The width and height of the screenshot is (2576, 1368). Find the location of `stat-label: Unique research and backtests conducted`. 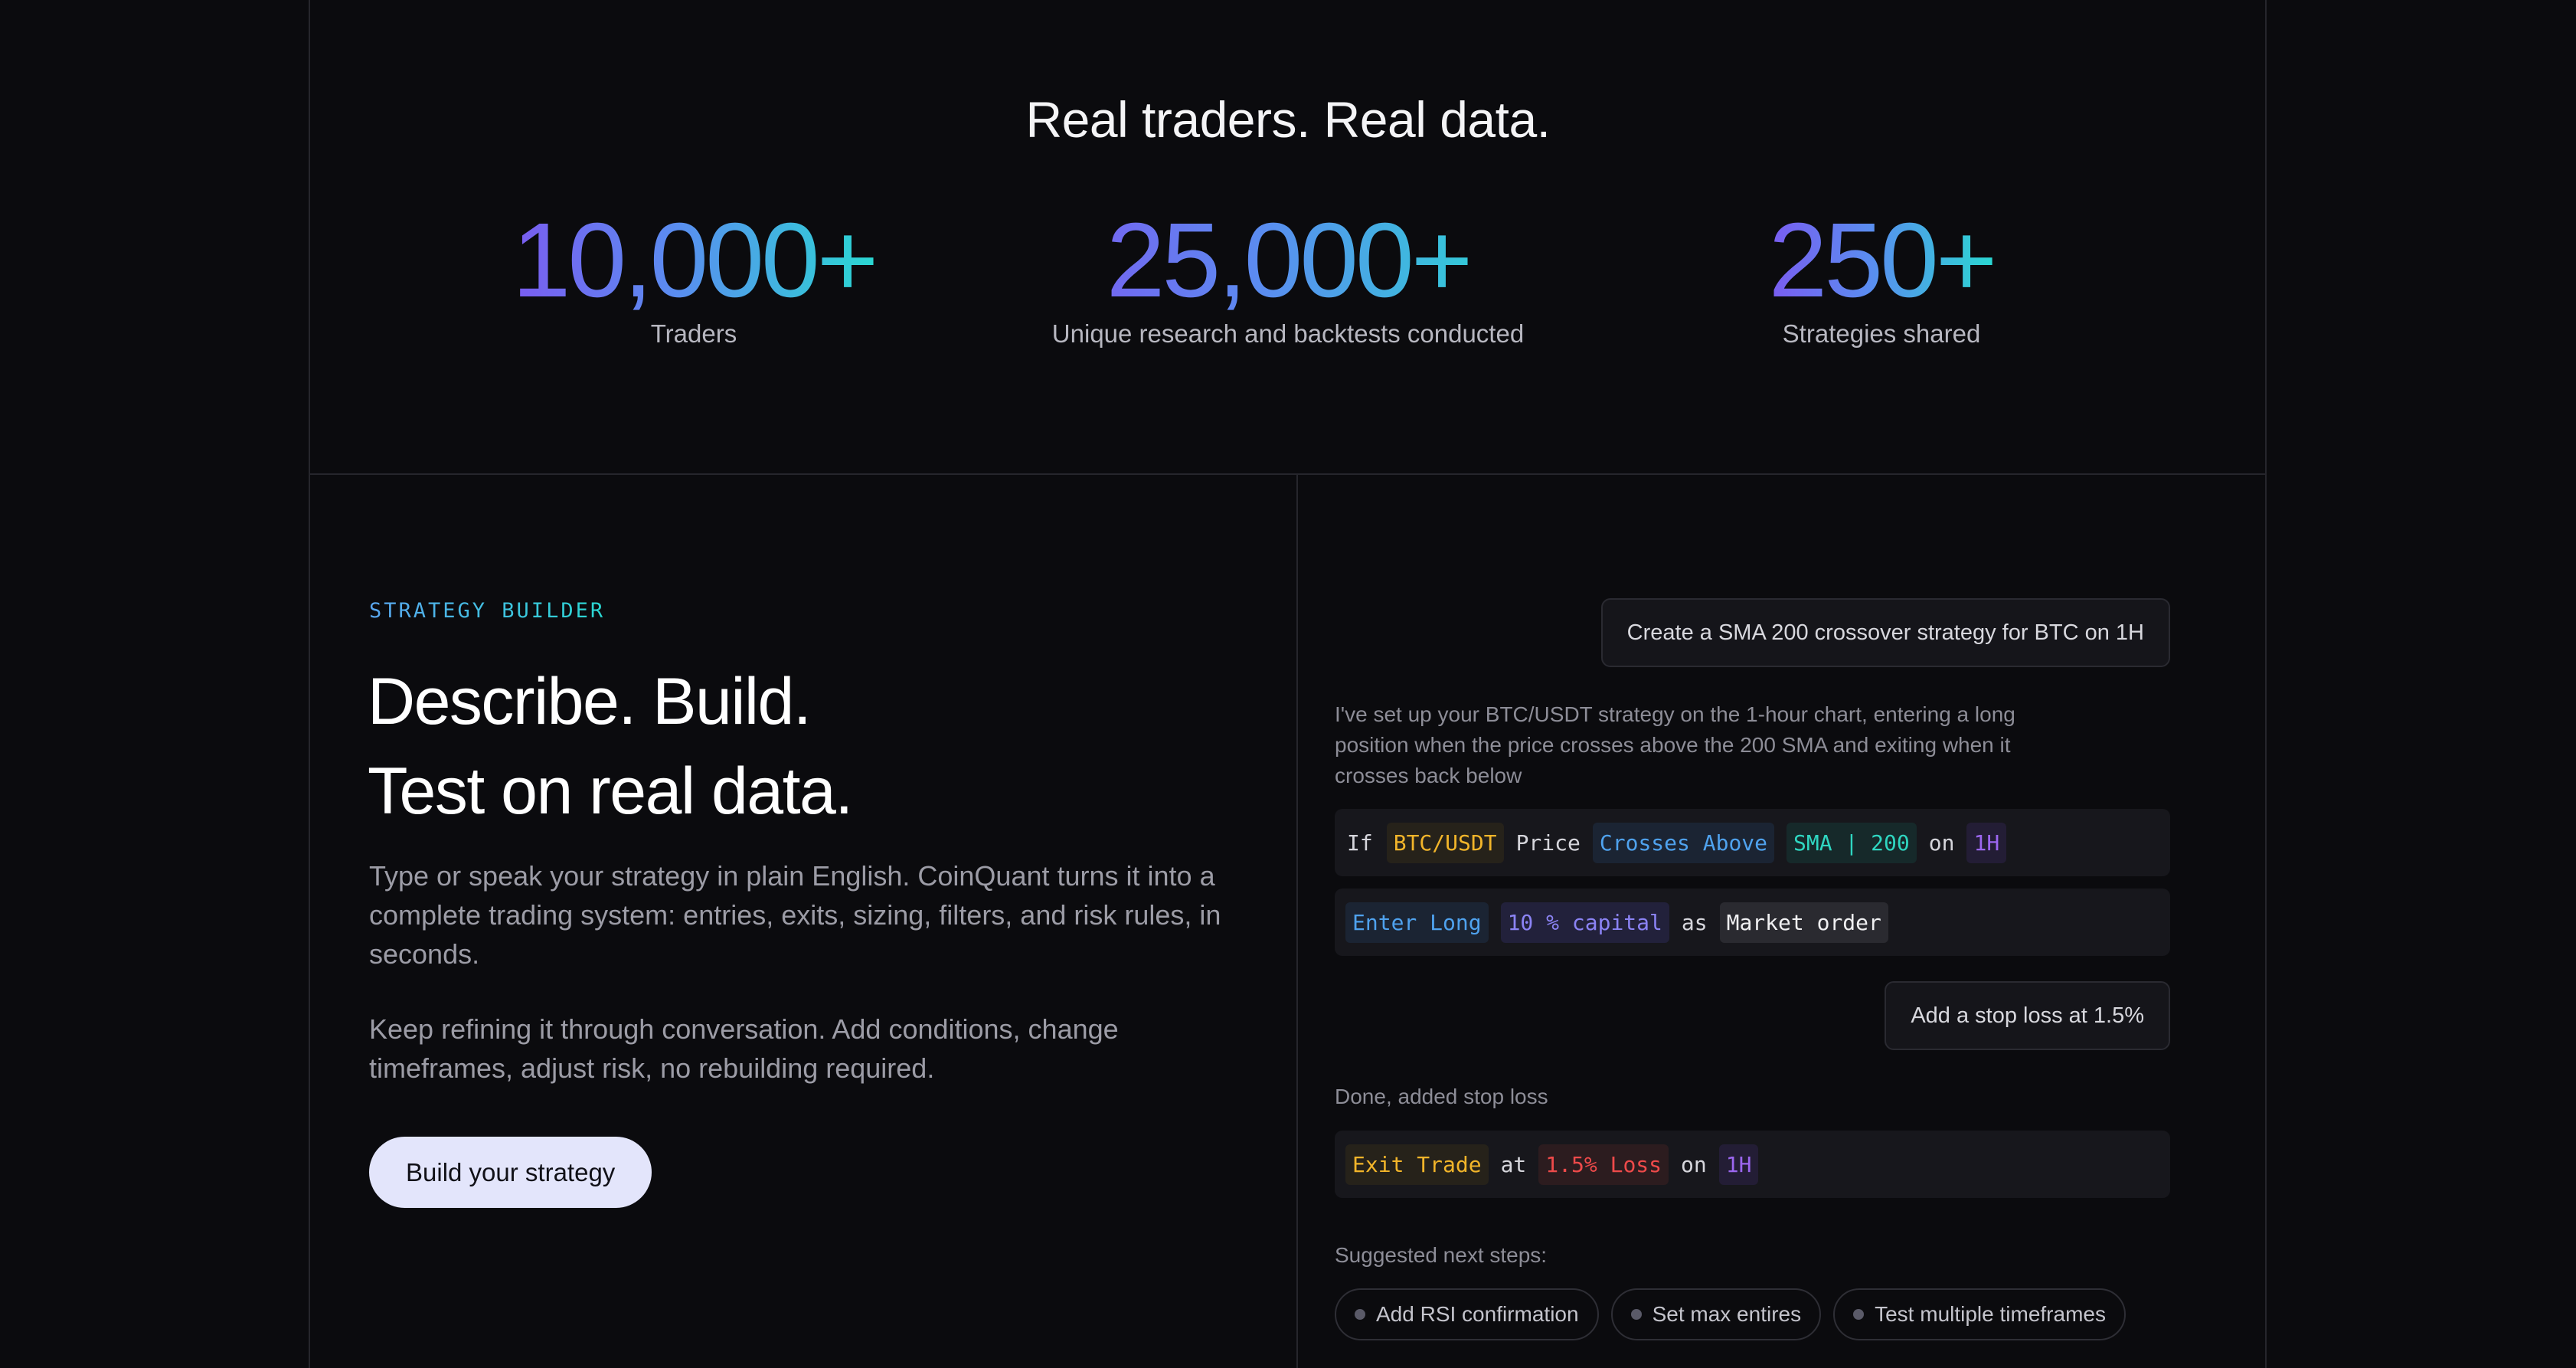

stat-label: Unique research and backtests conducted is located at coordinates (1288, 333).